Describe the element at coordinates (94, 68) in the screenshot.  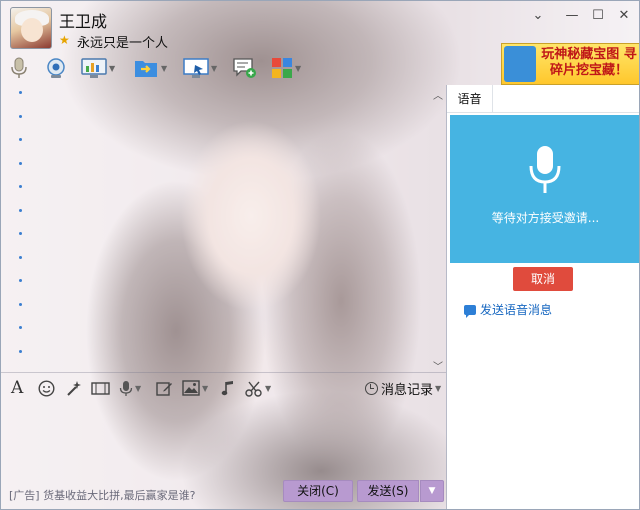
I see `monitor-chart-icon` at that location.